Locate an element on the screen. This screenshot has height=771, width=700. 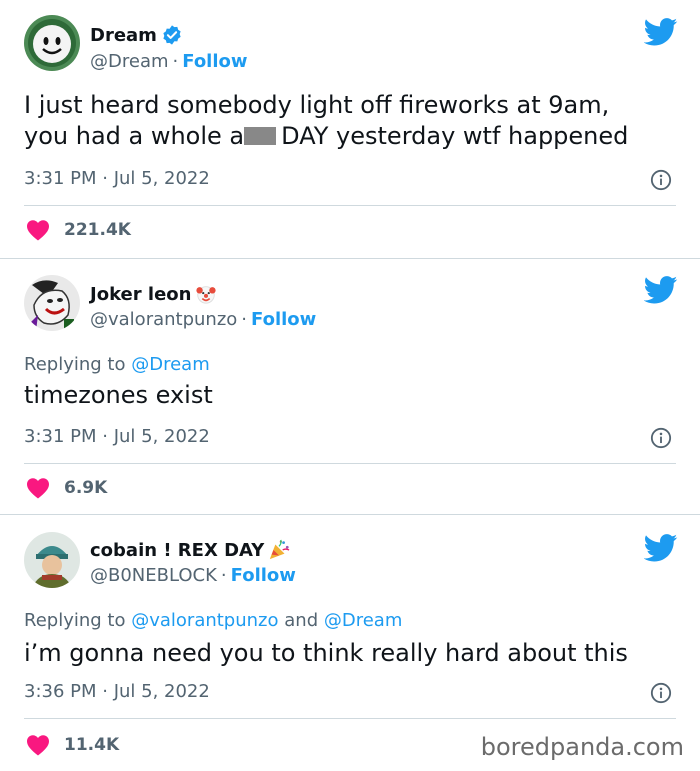
replying-to: Replying to @Dream is located at coordinates (117, 364).